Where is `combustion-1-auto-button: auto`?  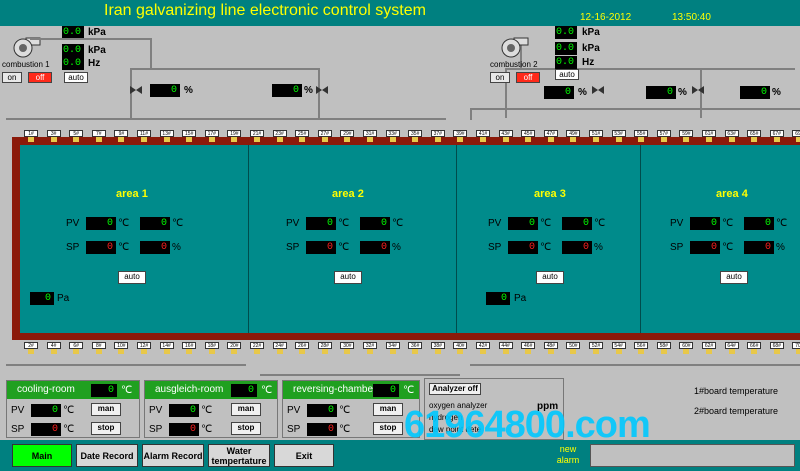
combustion-1-auto-button: auto is located at coordinates (76, 77).